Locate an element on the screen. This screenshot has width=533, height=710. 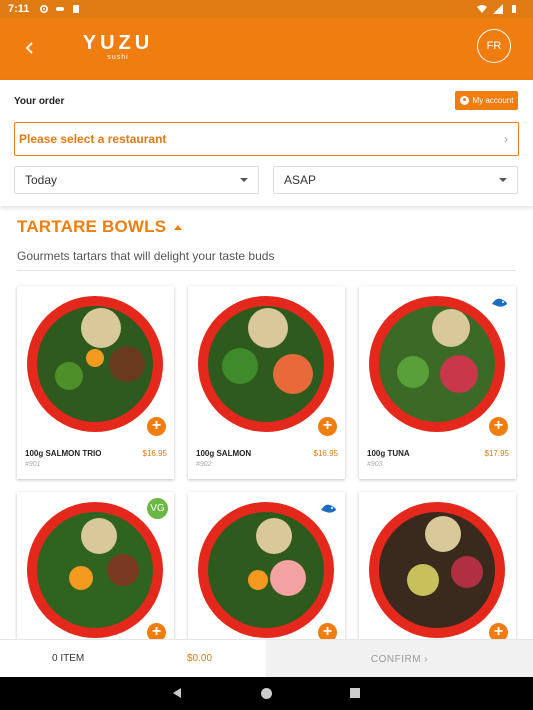
sd-card-icon is located at coordinates (76, 9).